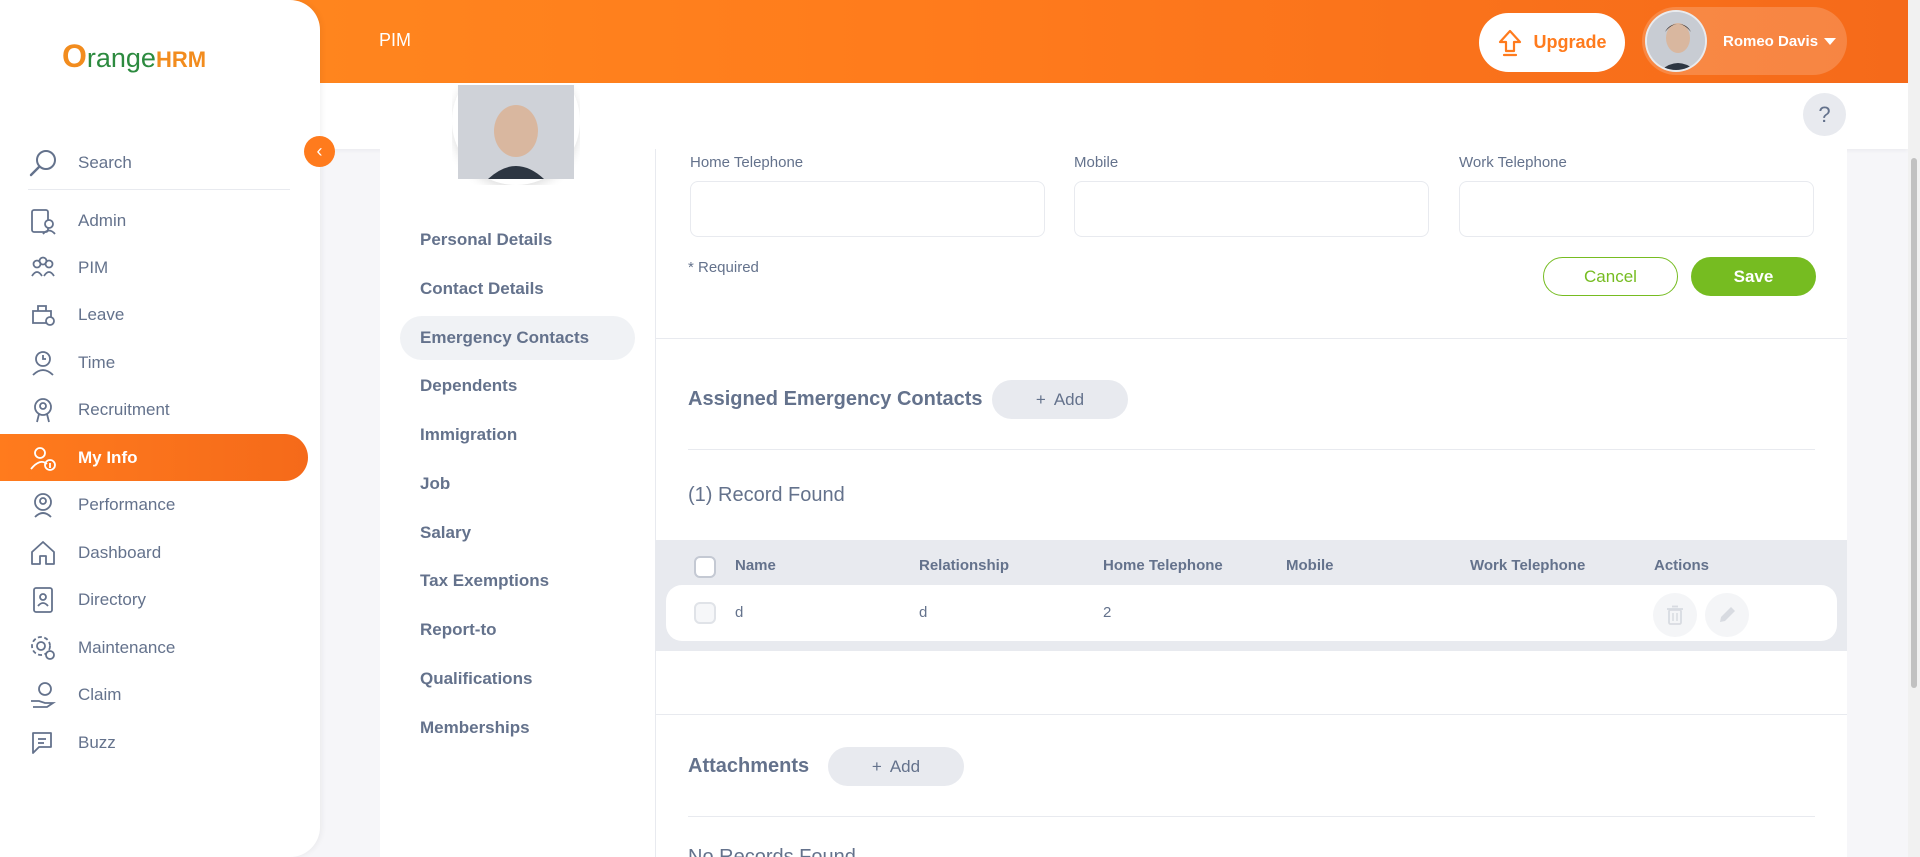 The width and height of the screenshot is (1920, 857). What do you see at coordinates (154, 457) in the screenshot?
I see `sidebar-item-my-info: My Info` at bounding box center [154, 457].